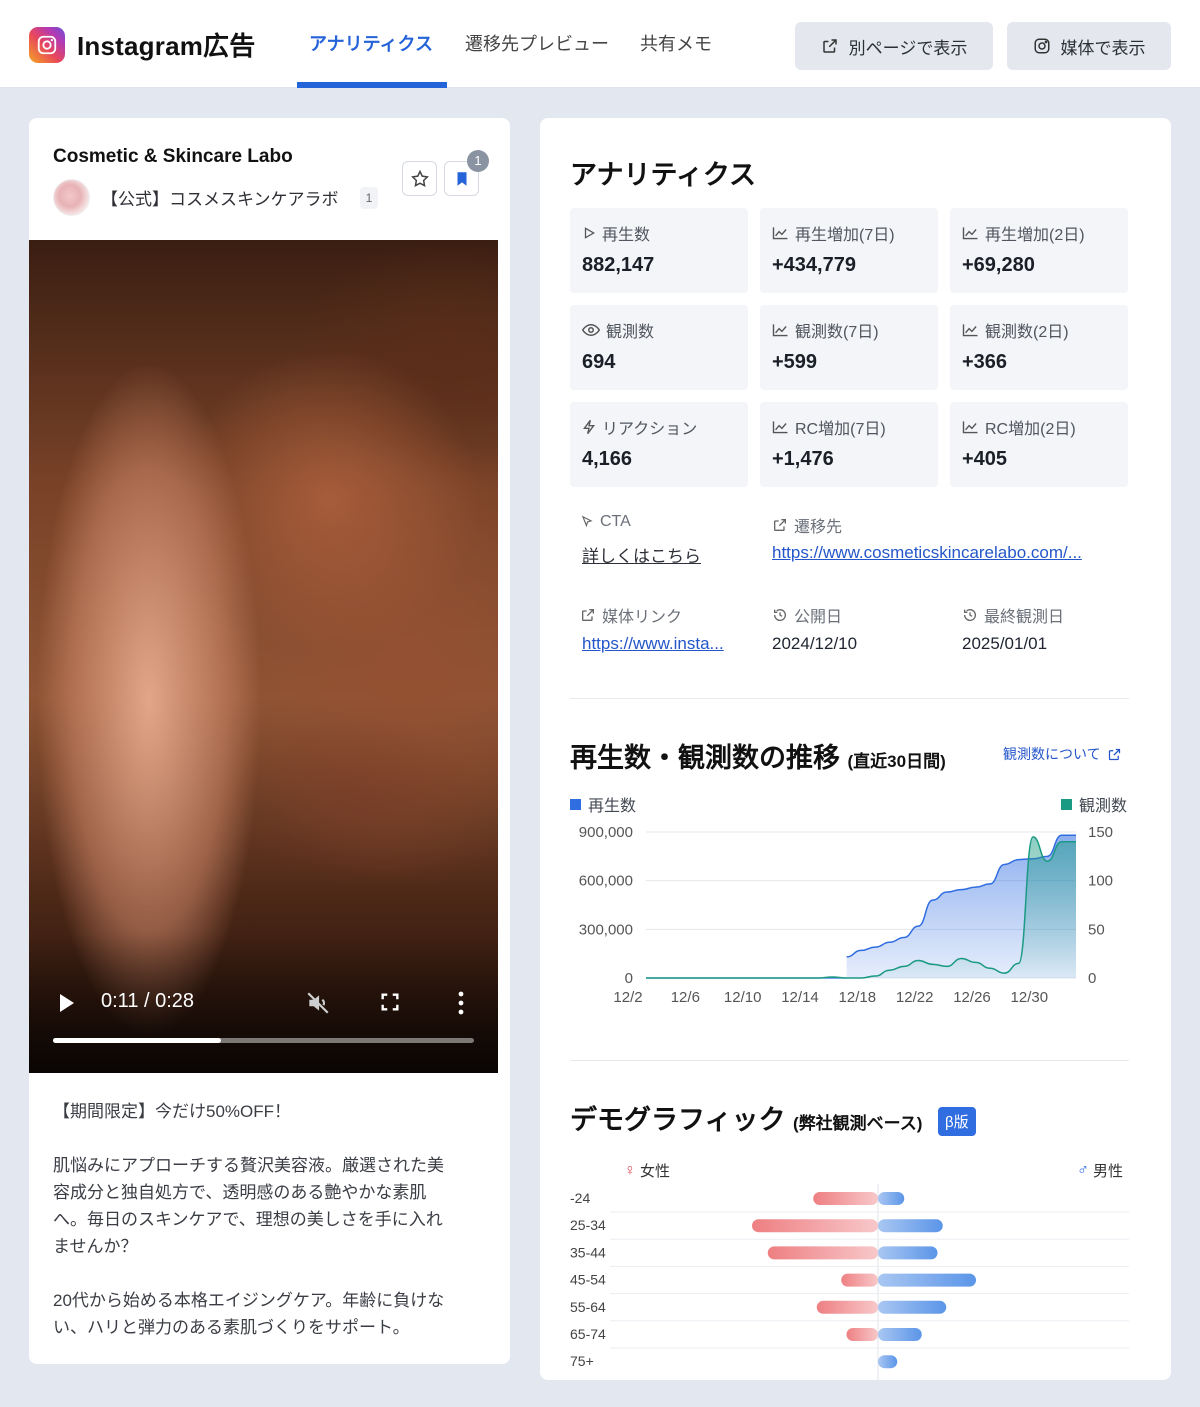 This screenshot has height=1407, width=1200. Describe the element at coordinates (47, 44) in the screenshot. I see `instagram-icon` at that location.